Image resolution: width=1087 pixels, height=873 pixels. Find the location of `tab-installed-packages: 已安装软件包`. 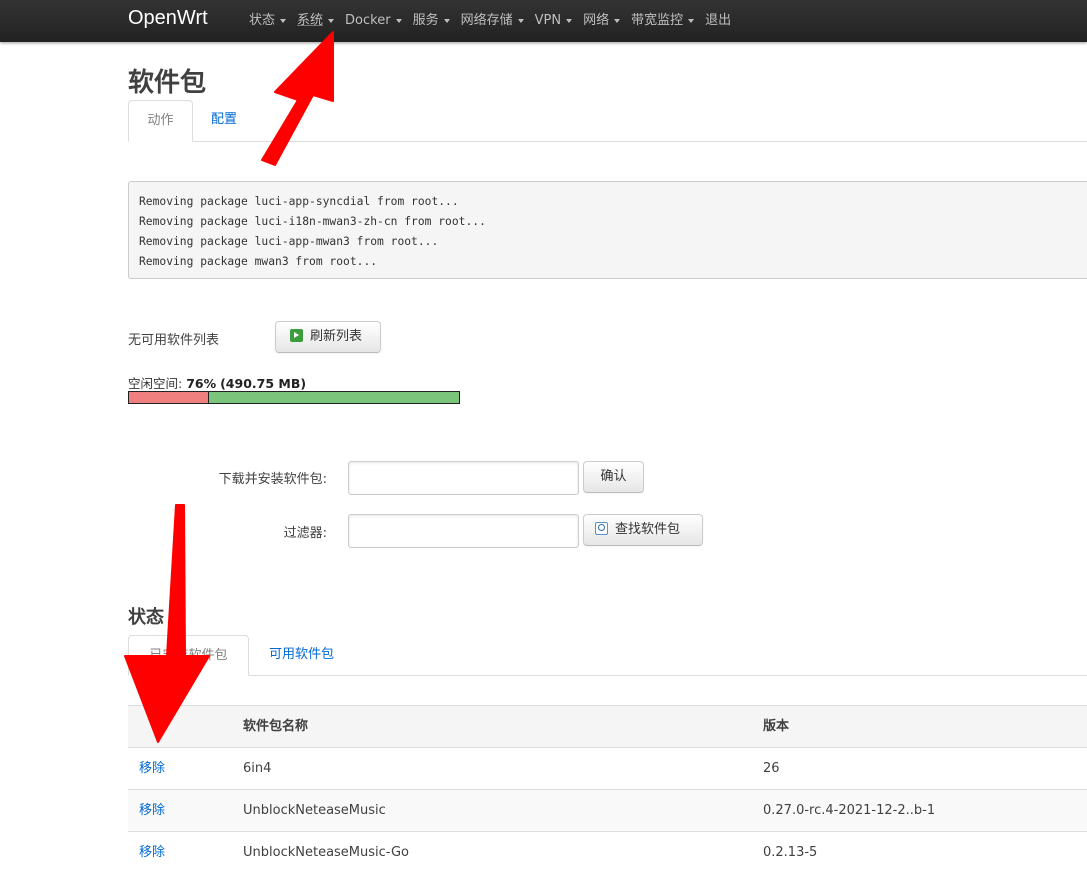

tab-installed-packages: 已安装软件包 is located at coordinates (188, 655).